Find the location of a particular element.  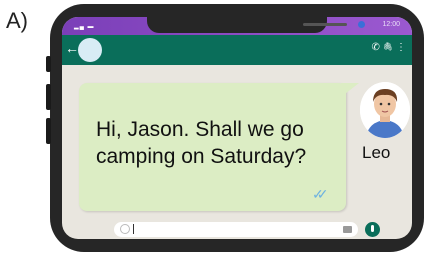

mic-icon is located at coordinates (372, 229).